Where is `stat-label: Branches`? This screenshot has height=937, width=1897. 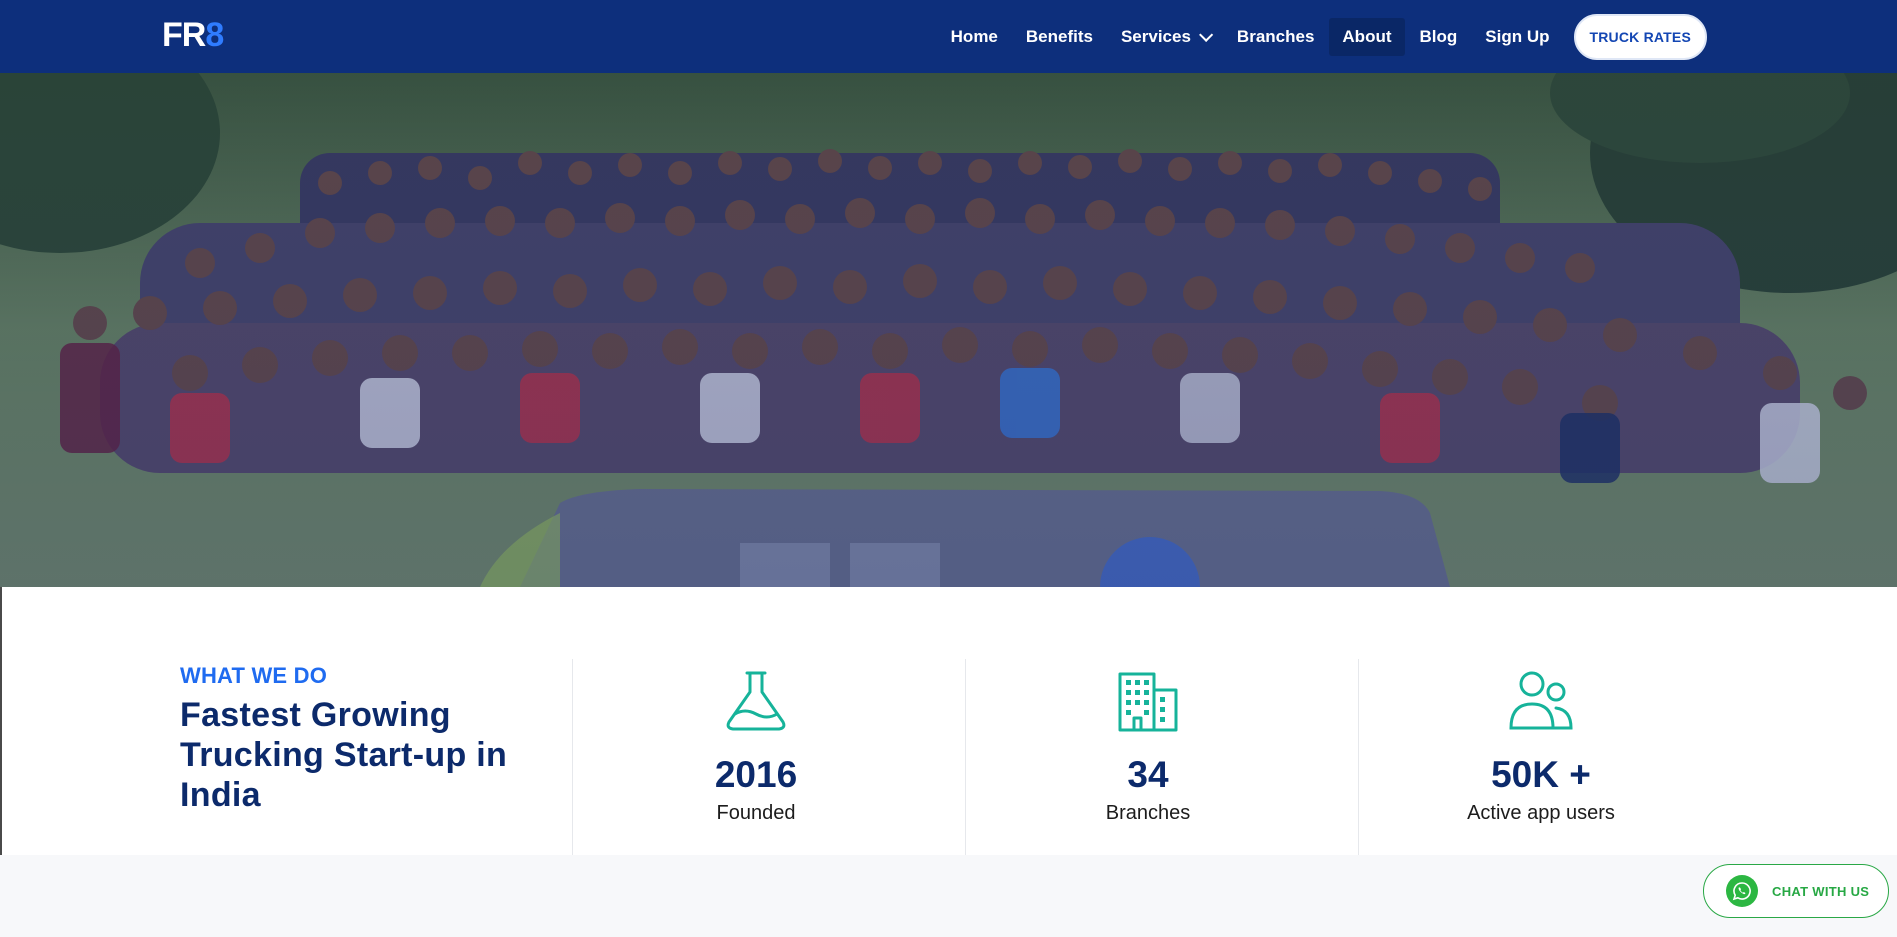 stat-label: Branches is located at coordinates (1148, 813).